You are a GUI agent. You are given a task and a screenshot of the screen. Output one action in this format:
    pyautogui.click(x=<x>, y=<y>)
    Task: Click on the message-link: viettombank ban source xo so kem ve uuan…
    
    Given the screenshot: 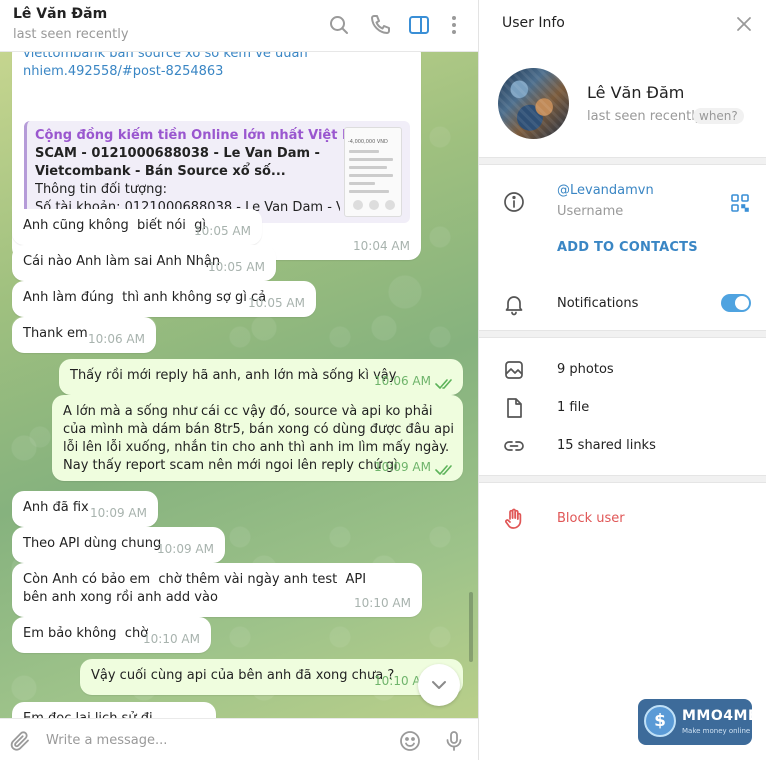 What is the action you would take?
    pyautogui.click(x=218, y=67)
    